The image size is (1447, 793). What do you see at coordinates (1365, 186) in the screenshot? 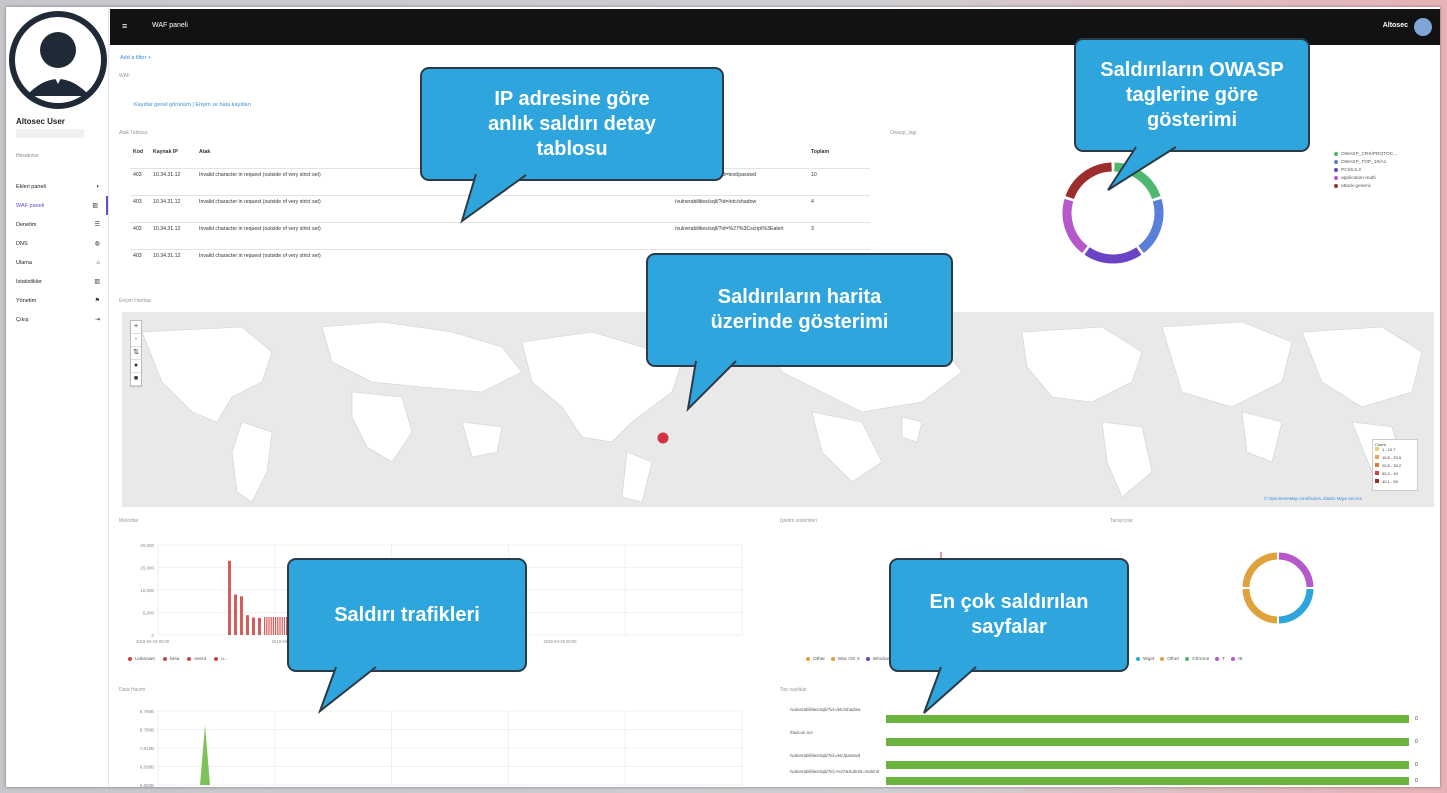
I see `legend-item: attack-generic` at bounding box center [1365, 186].